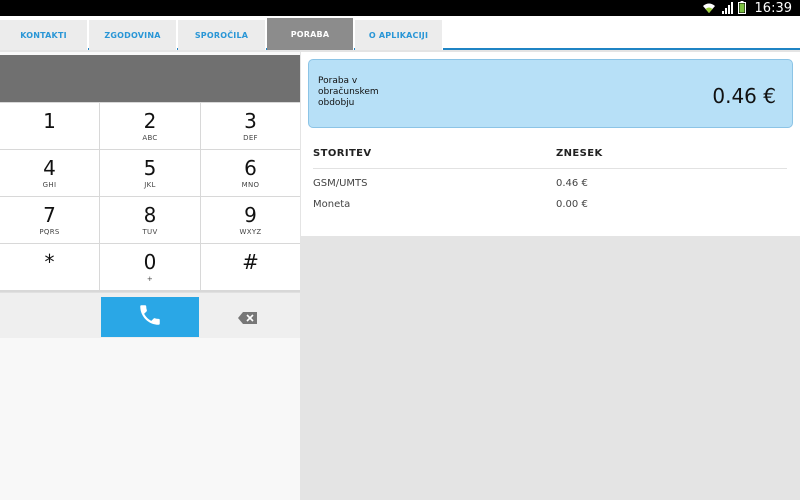 This screenshot has height=500, width=800. I want to click on key-letters: MNO, so click(250, 185).